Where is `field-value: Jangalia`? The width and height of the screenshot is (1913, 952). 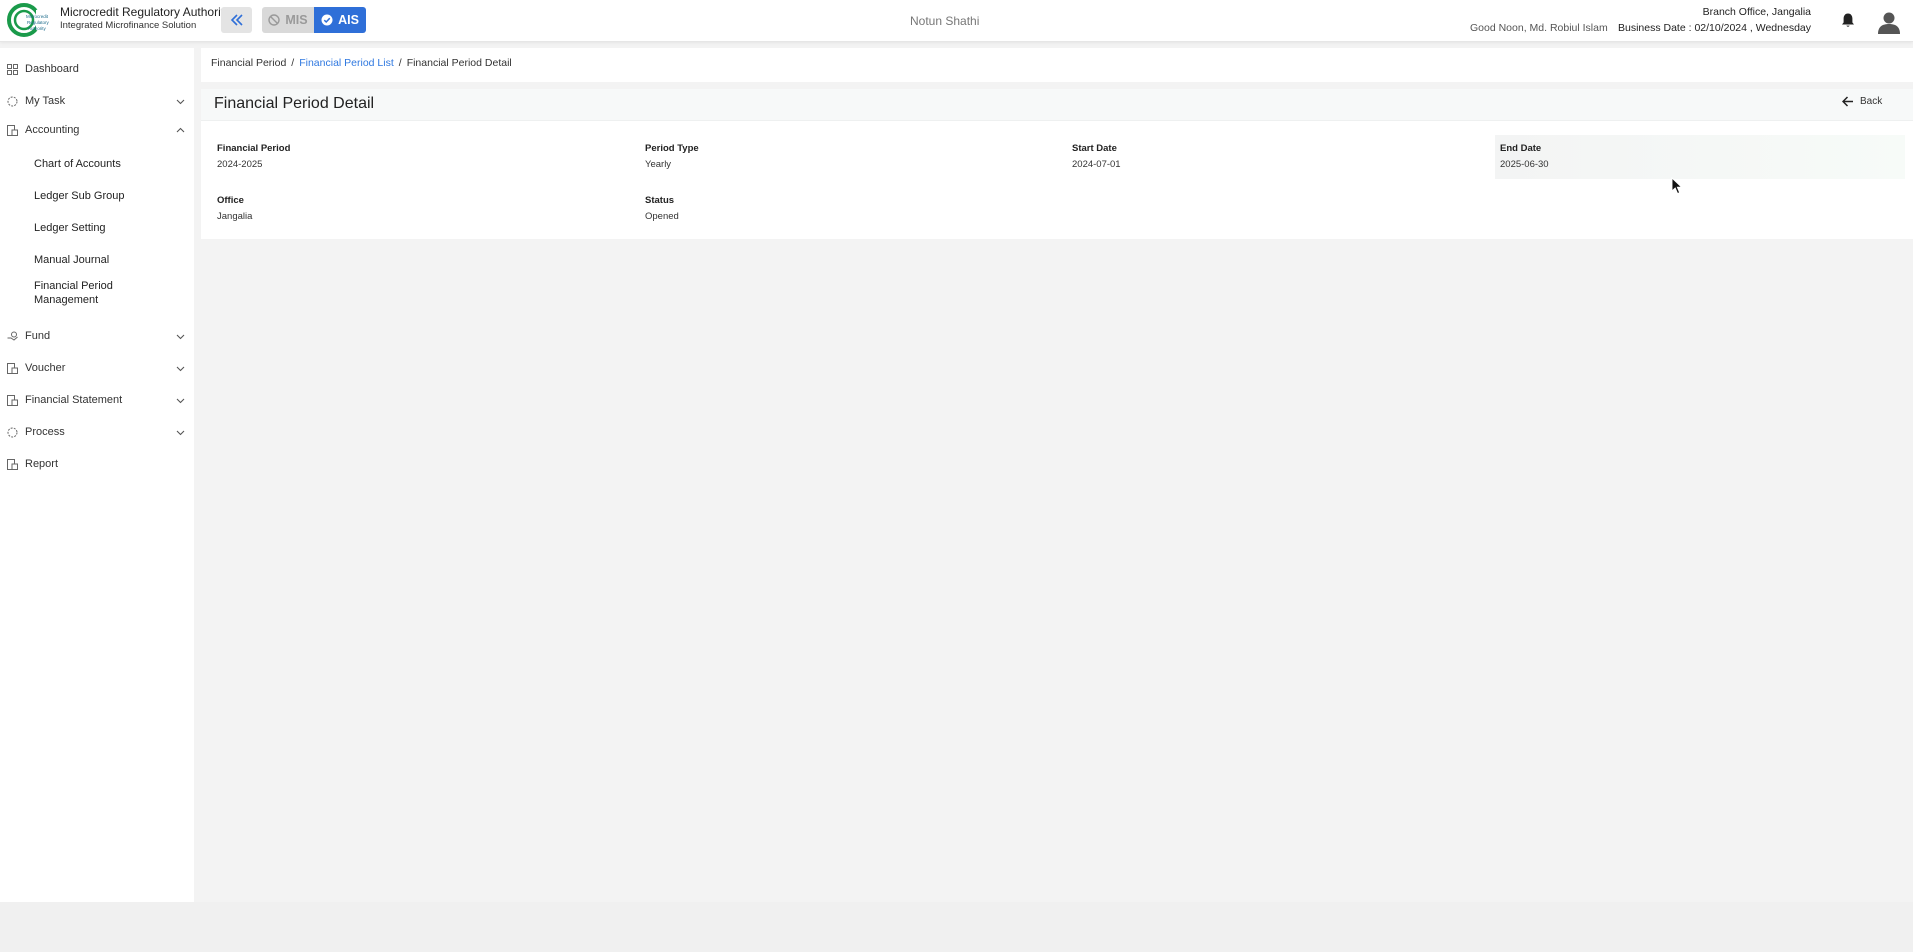 field-value: Jangalia is located at coordinates (235, 216).